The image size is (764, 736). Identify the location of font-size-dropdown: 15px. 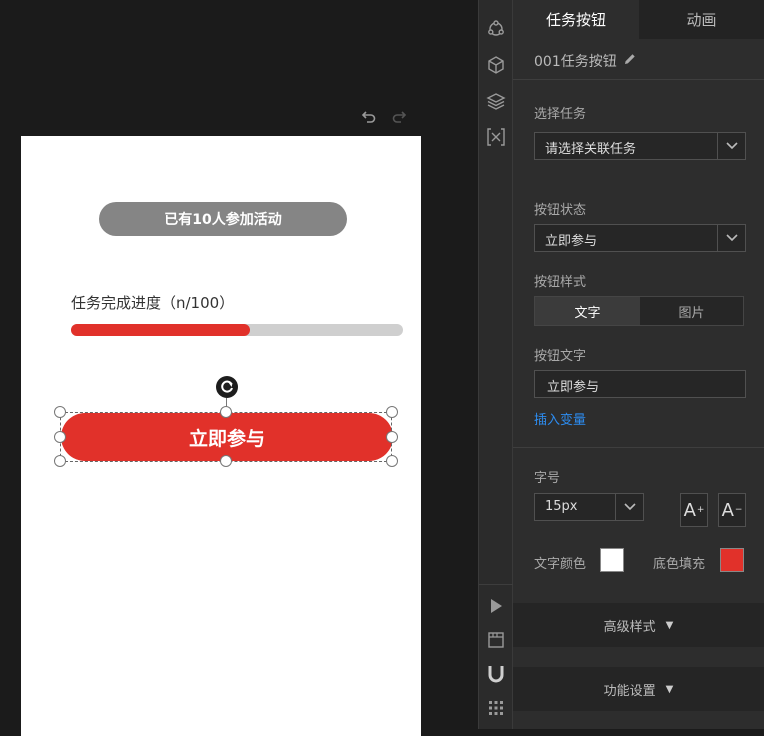
(589, 507).